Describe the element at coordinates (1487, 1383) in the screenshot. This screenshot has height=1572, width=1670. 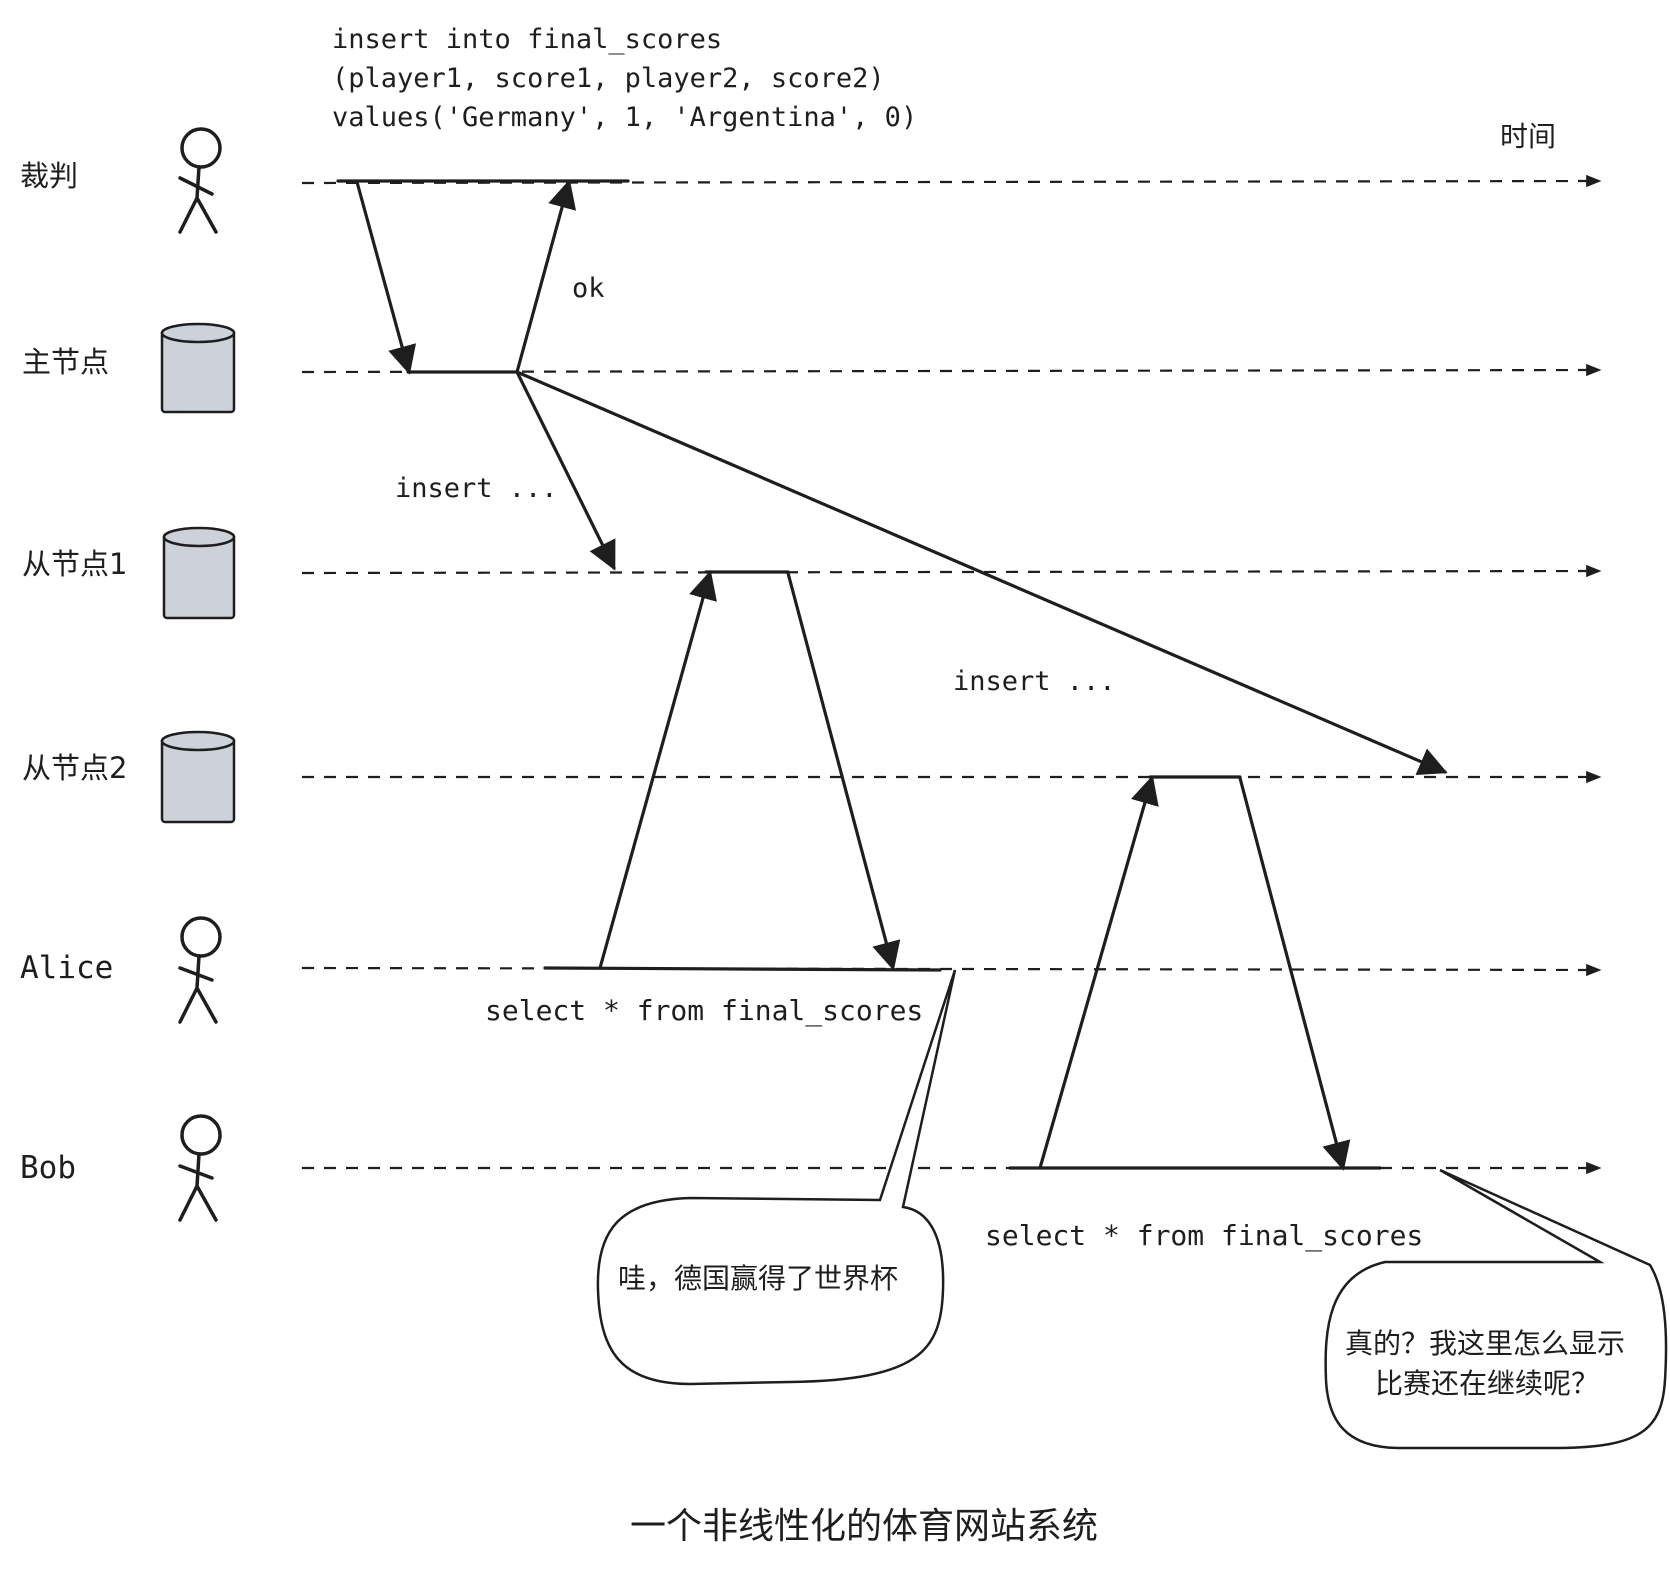
I see `bob-speech-text-line-2: 比赛还在继续呢？` at that location.